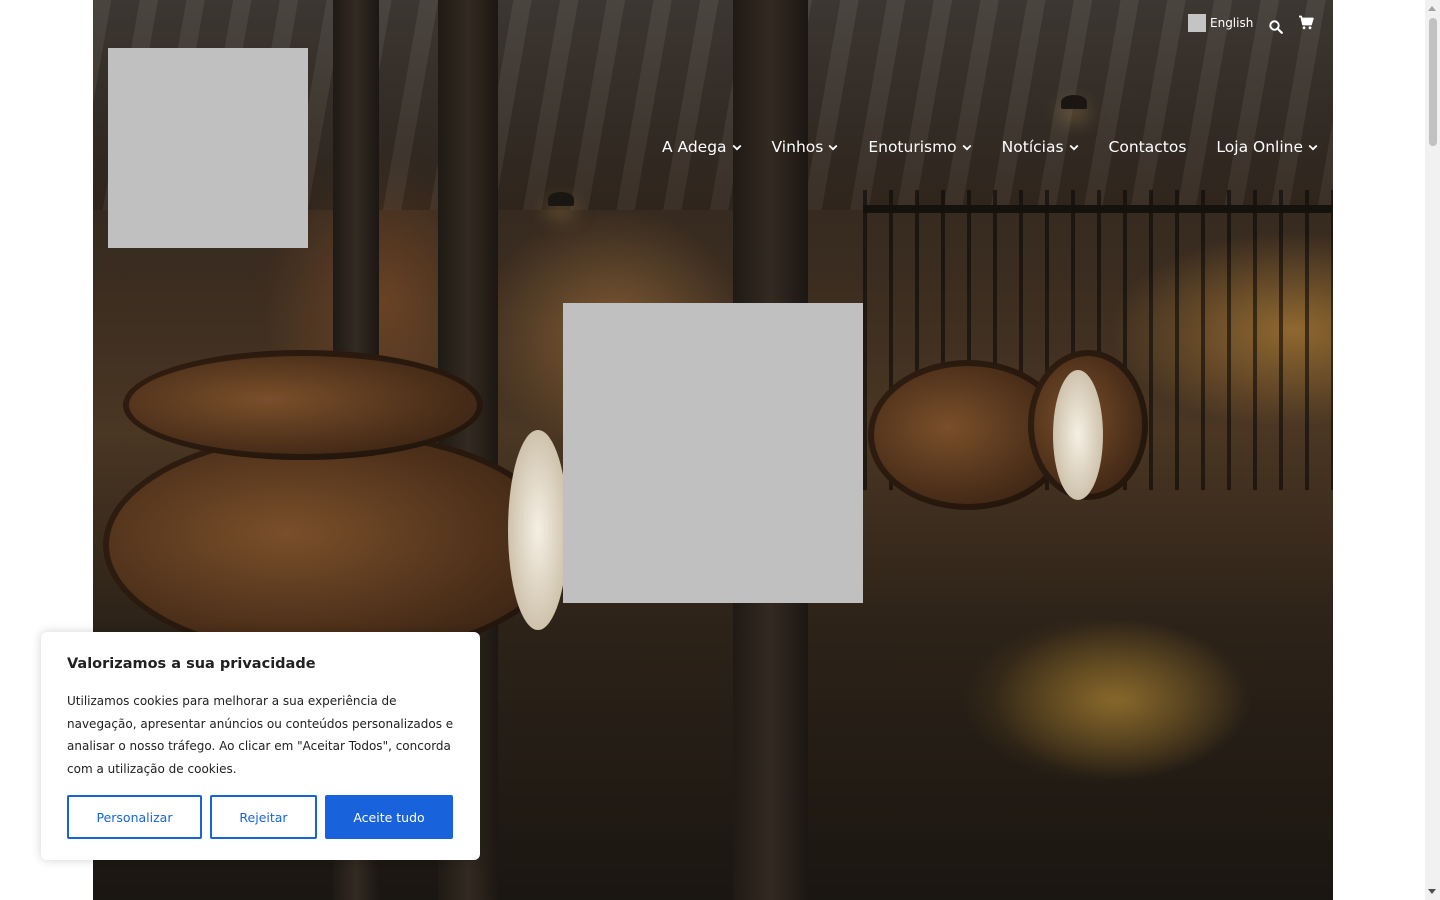  Describe the element at coordinates (1306, 24) in the screenshot. I see `cart-icon` at that location.